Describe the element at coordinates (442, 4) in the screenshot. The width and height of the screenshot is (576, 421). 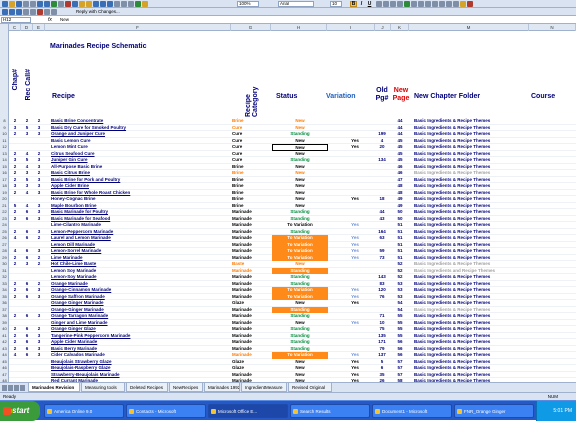
I see `decrease-indent-icon` at that location.